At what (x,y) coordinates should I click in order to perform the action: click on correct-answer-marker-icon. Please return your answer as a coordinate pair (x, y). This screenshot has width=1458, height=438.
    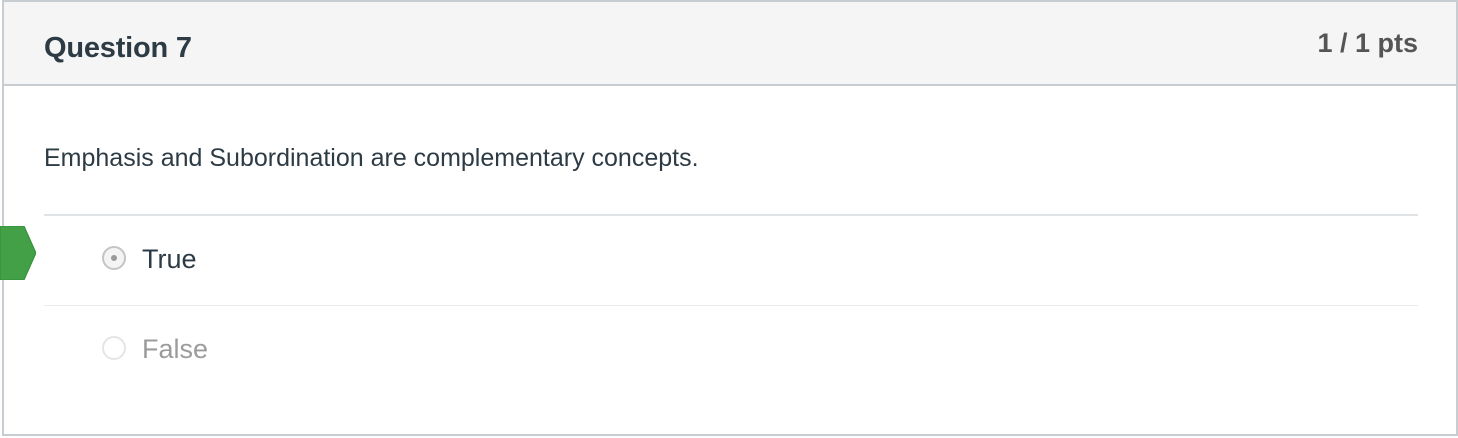
    Looking at the image, I should click on (18, 253).